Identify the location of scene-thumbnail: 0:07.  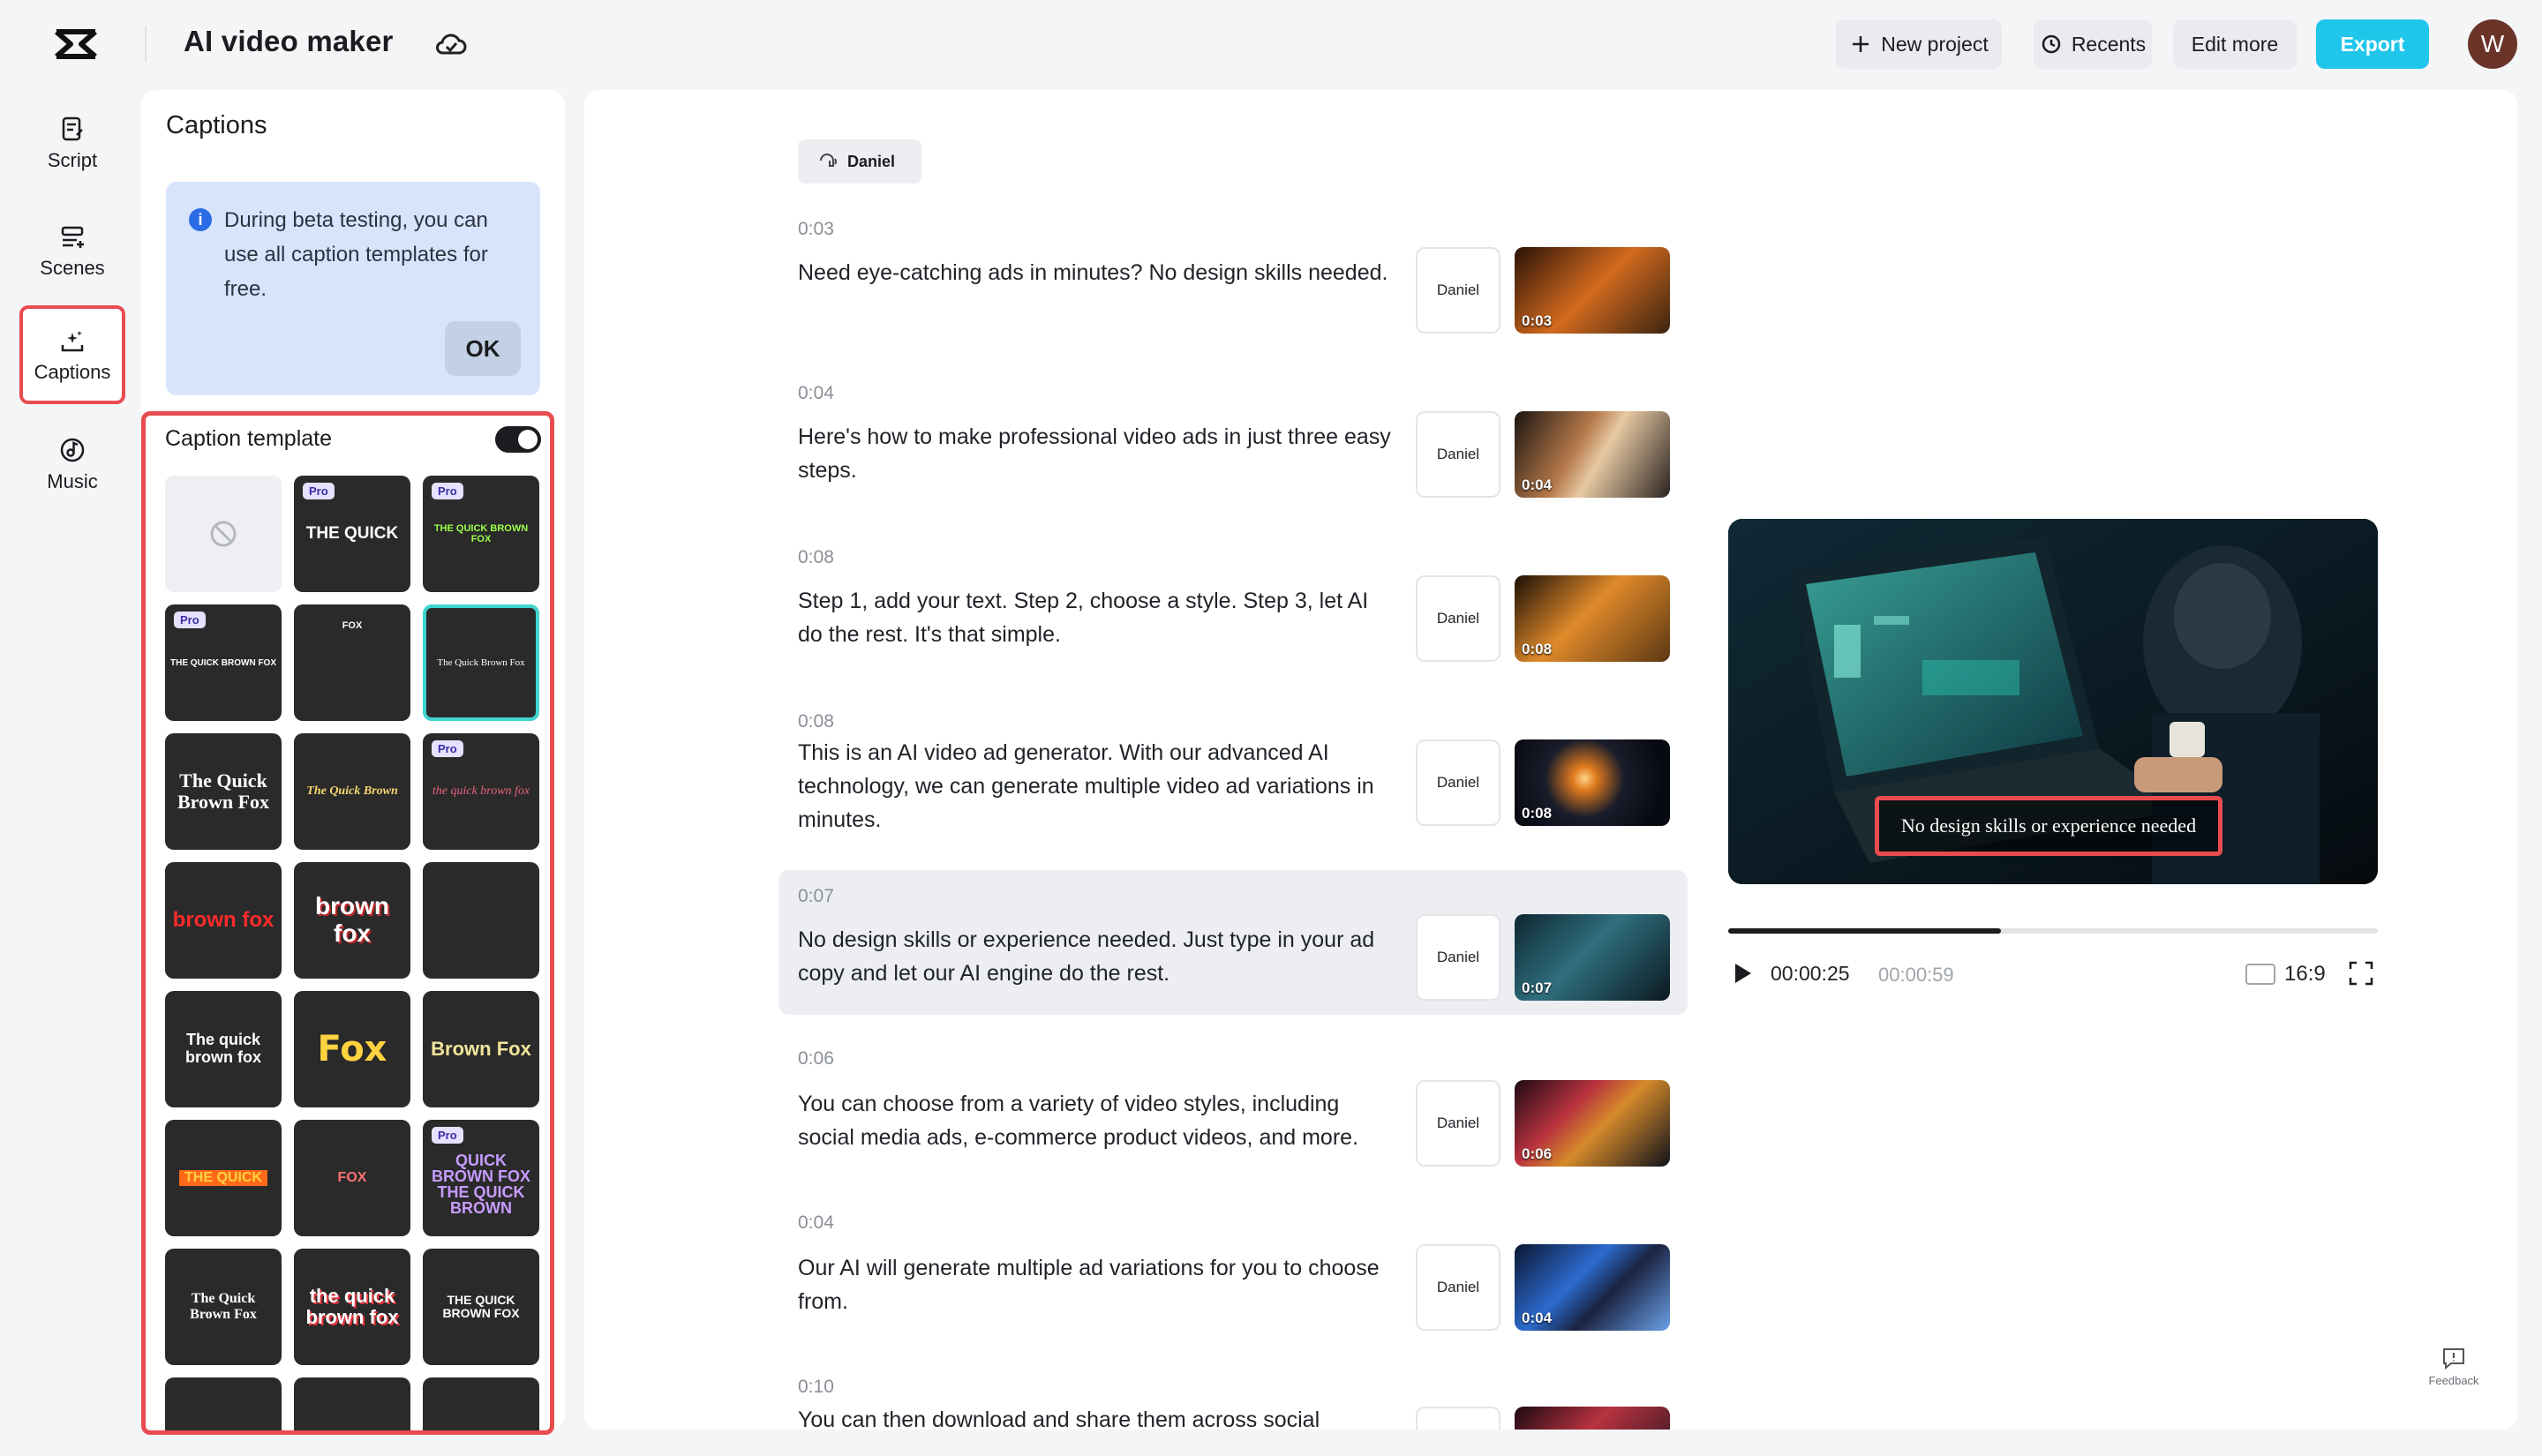
(1593, 957).